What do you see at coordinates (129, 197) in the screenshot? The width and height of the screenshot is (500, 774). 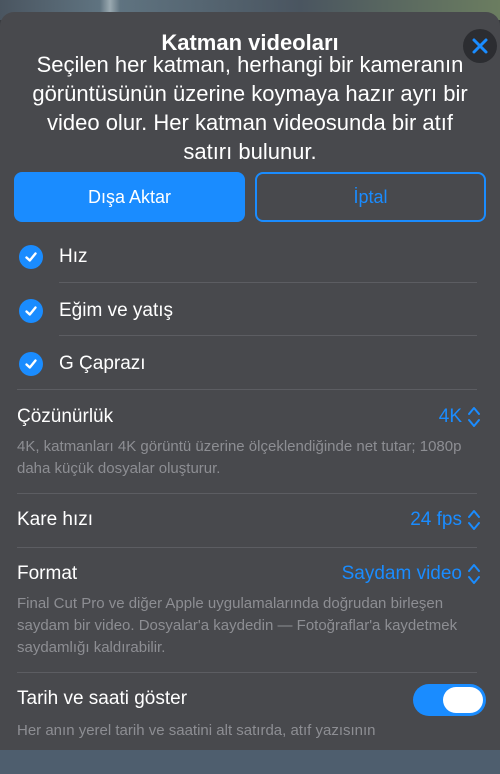 I see `export-button: Dışa Aktar` at bounding box center [129, 197].